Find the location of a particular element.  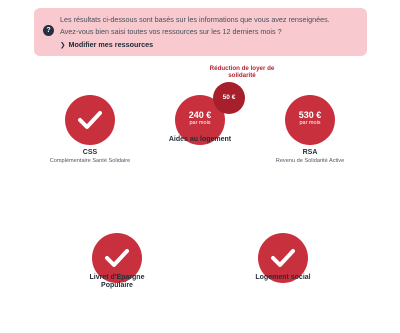

modify-resources-link: ❯ Modifier mes ressources is located at coordinates (208, 45).